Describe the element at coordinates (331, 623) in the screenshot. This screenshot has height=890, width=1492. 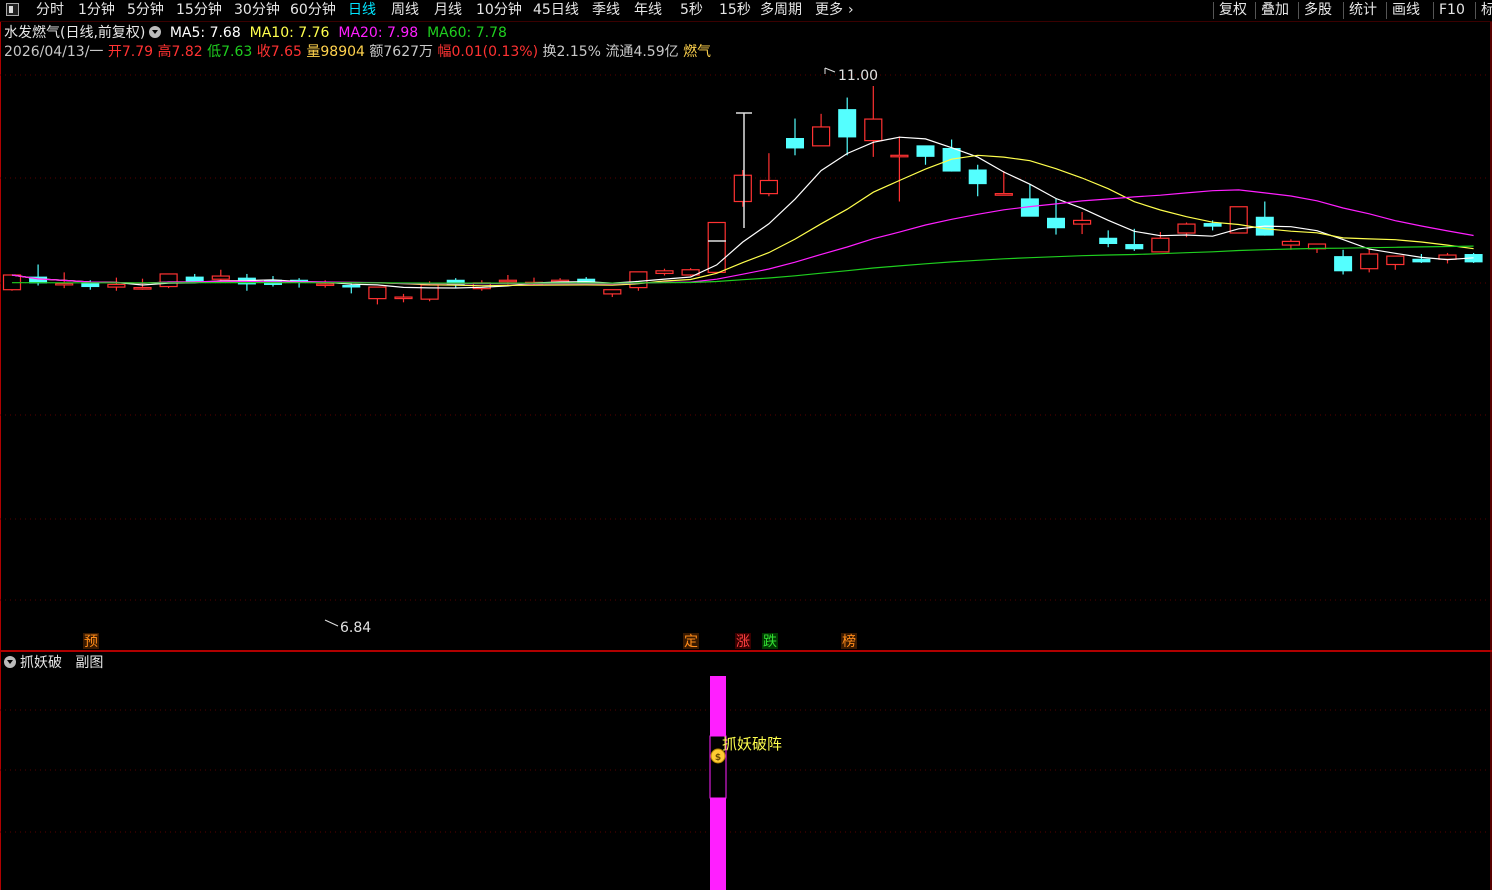
I see `low-marker-arrow-icon` at that location.